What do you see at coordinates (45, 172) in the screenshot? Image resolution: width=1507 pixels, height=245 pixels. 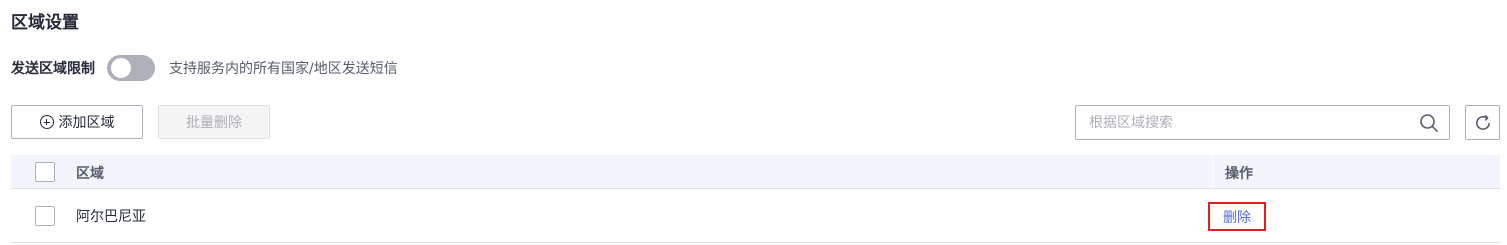 I see `select-all-checkbox` at bounding box center [45, 172].